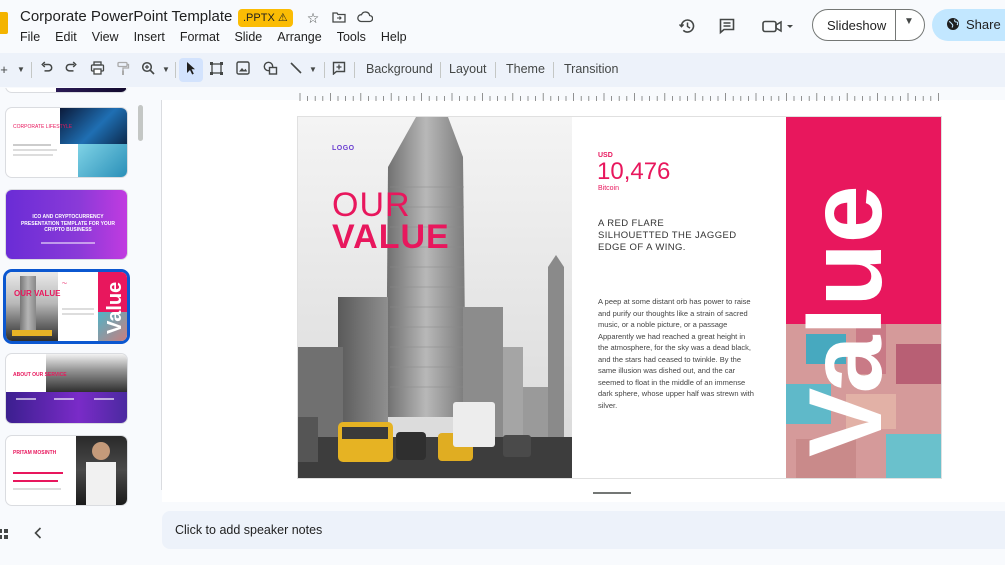  Describe the element at coordinates (123, 70) in the screenshot. I see `paint-format-icon` at that location.